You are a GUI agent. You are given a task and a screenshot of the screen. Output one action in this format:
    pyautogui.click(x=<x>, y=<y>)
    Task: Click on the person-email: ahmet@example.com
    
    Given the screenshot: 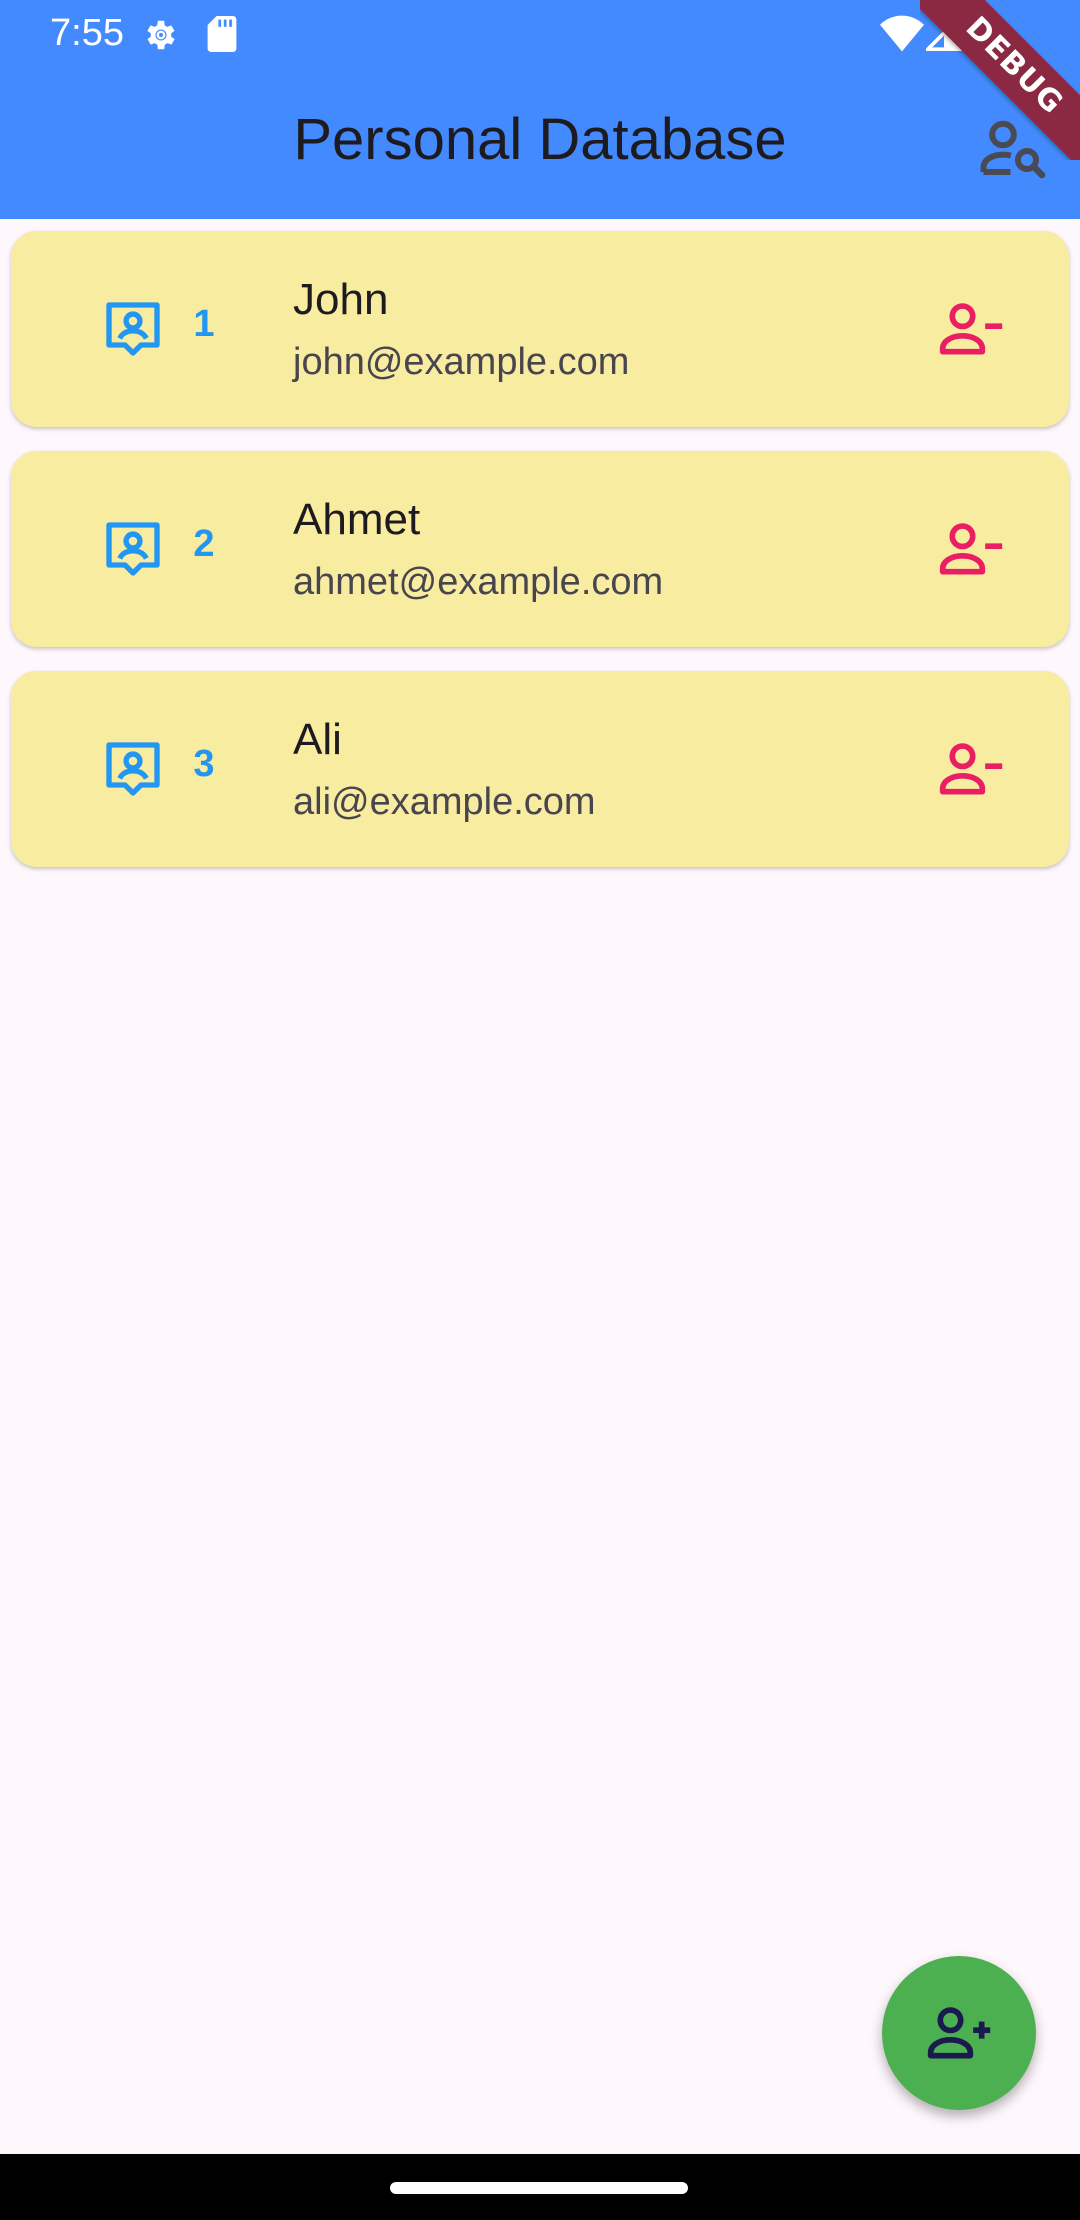 What is the action you would take?
    pyautogui.click(x=478, y=582)
    